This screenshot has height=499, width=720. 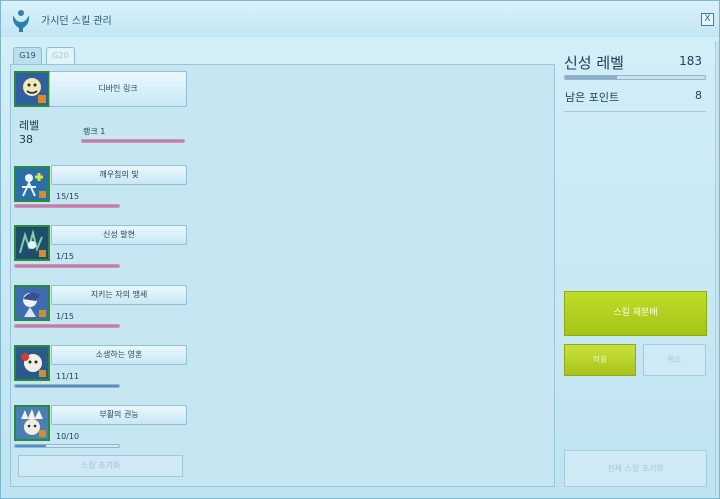 What do you see at coordinates (635, 111) in the screenshot?
I see `sidebar-divider` at bounding box center [635, 111].